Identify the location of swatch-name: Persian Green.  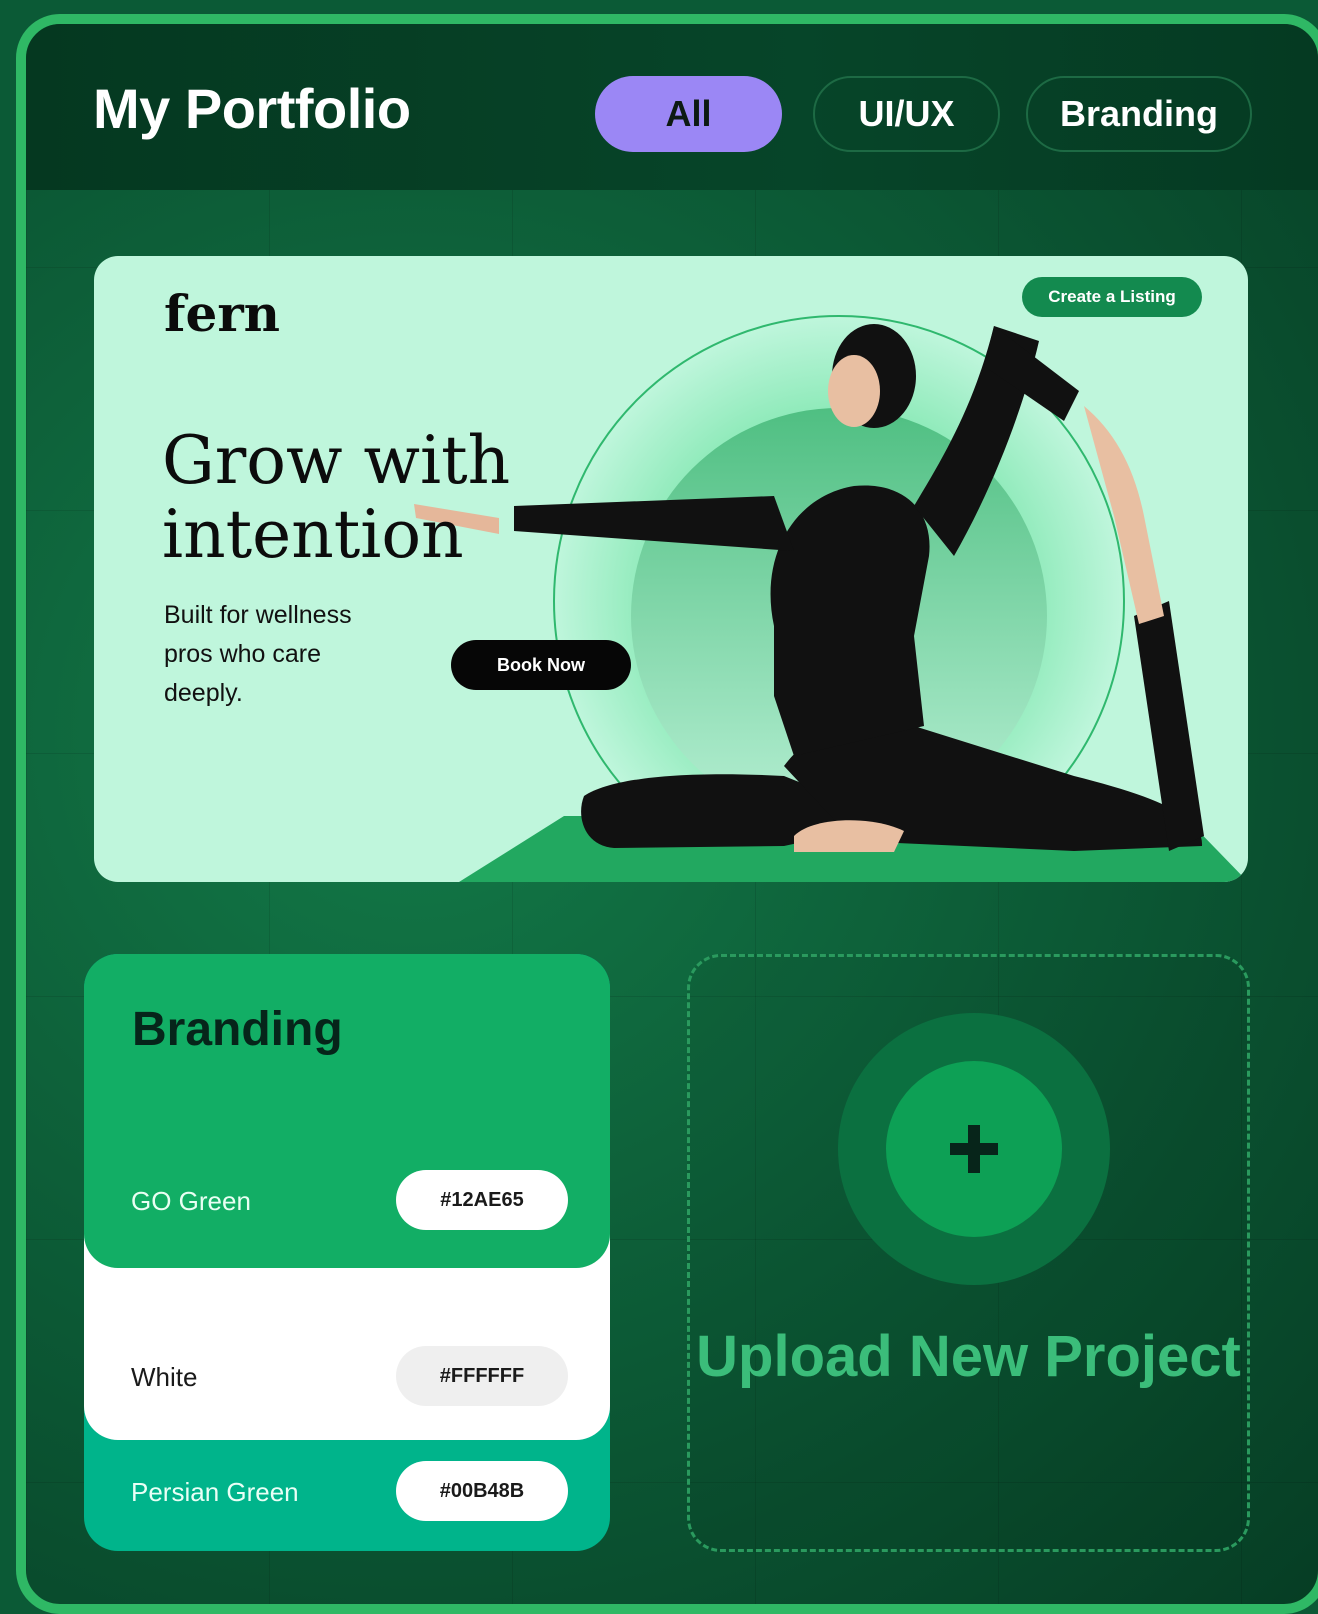
(215, 1492).